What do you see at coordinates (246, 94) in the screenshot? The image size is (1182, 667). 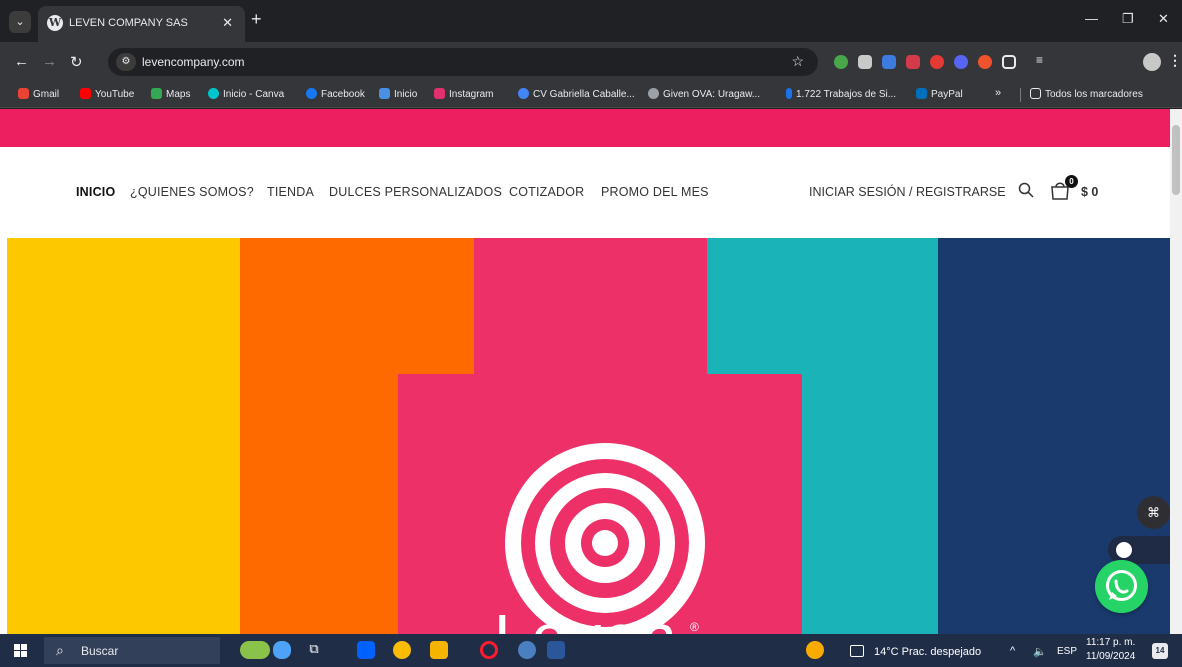 I see `bookmark-canva: Inicio - Canva` at bounding box center [246, 94].